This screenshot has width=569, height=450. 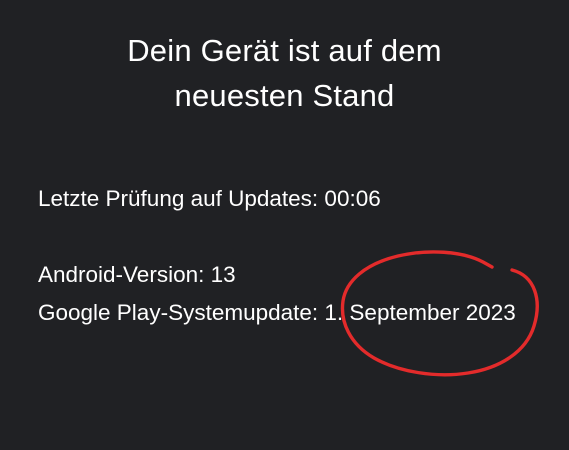 What do you see at coordinates (284, 95) in the screenshot?
I see `update-status-title-line2: neuesten Stand` at bounding box center [284, 95].